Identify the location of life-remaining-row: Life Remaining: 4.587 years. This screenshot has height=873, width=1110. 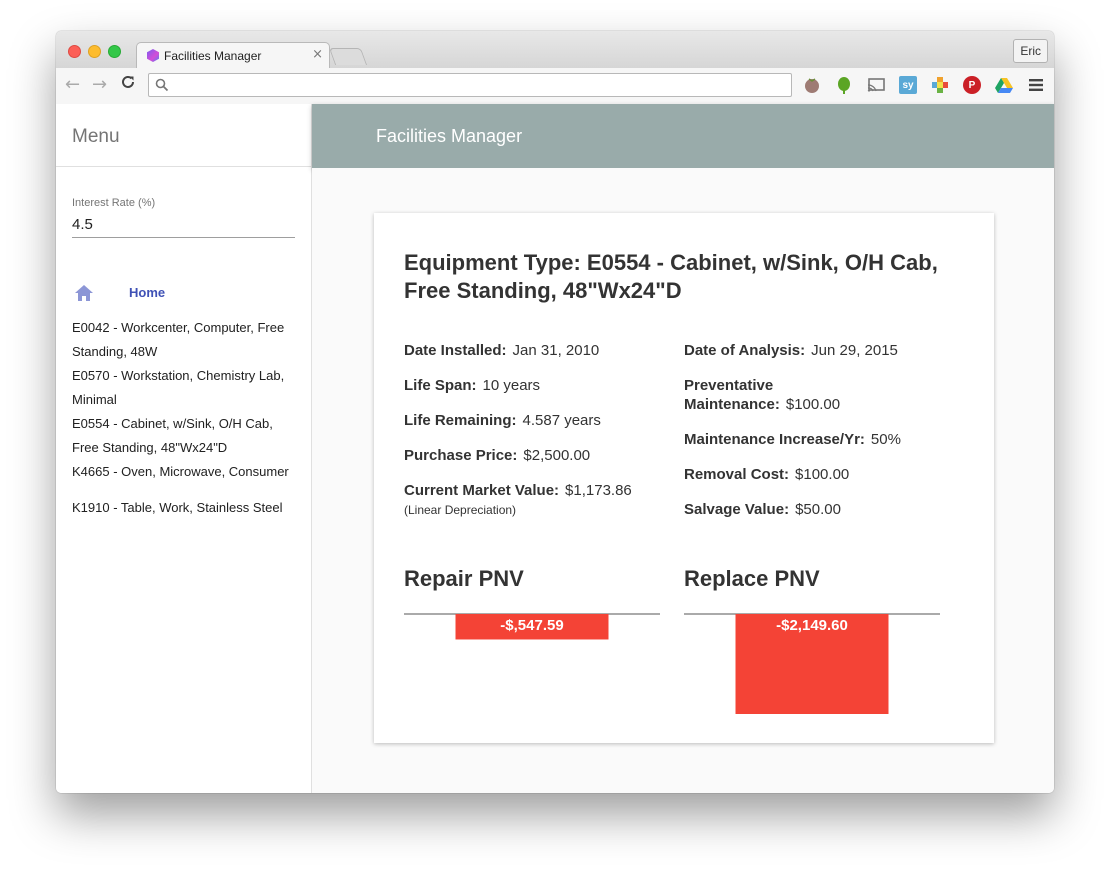
(502, 420).